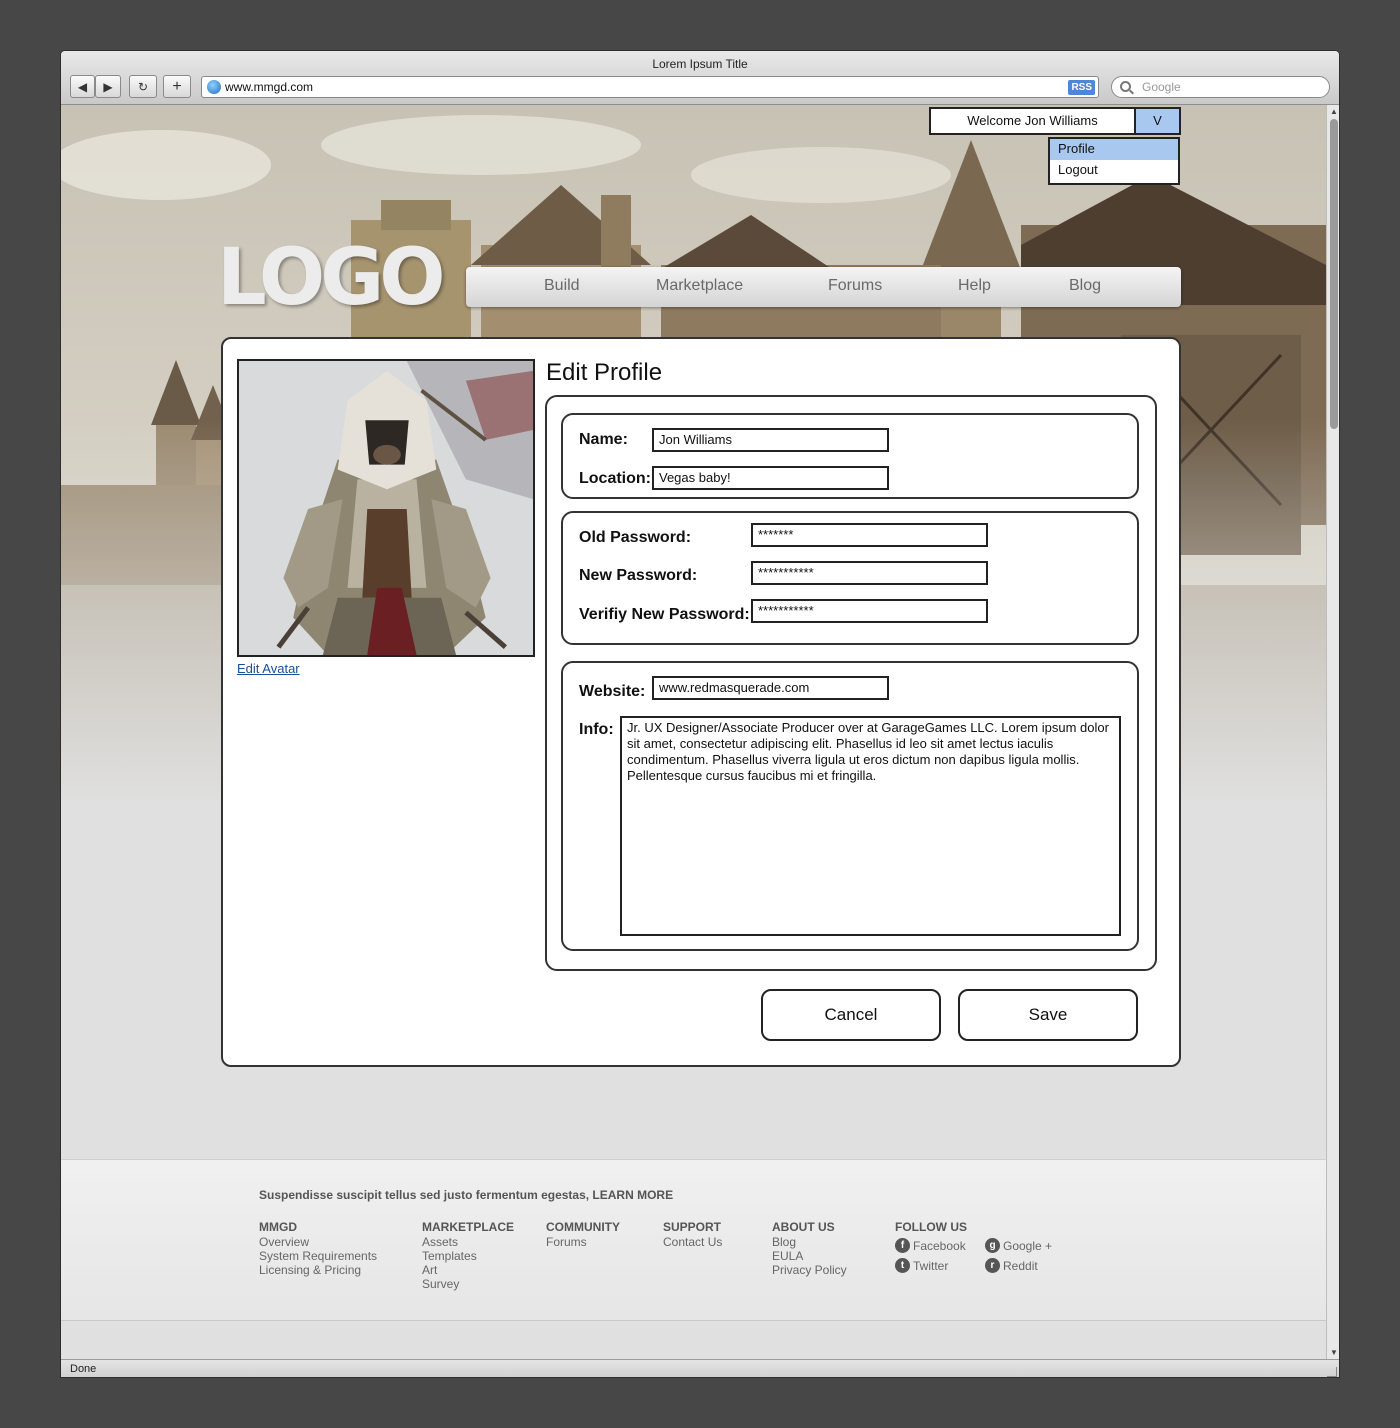 The height and width of the screenshot is (1428, 1400). Describe the element at coordinates (869, 535) in the screenshot. I see `old-password-field: *******` at that location.